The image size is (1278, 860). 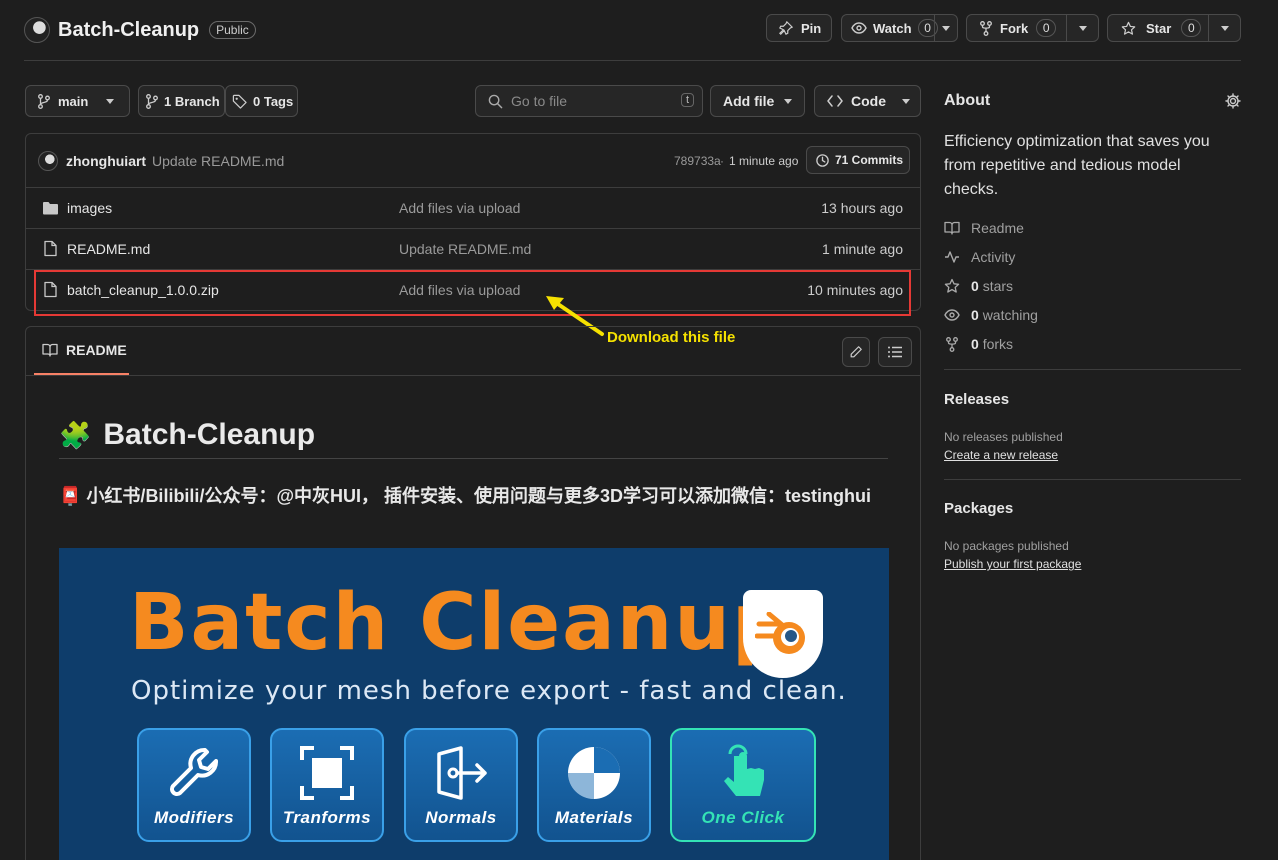 What do you see at coordinates (81, 351) in the screenshot?
I see `readme-tab: README` at bounding box center [81, 351].